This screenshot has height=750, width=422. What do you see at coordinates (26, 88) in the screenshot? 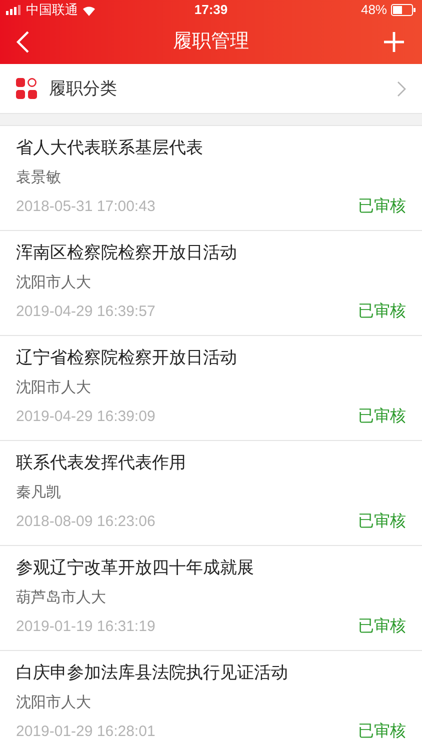
I see `category-icon` at bounding box center [26, 88].